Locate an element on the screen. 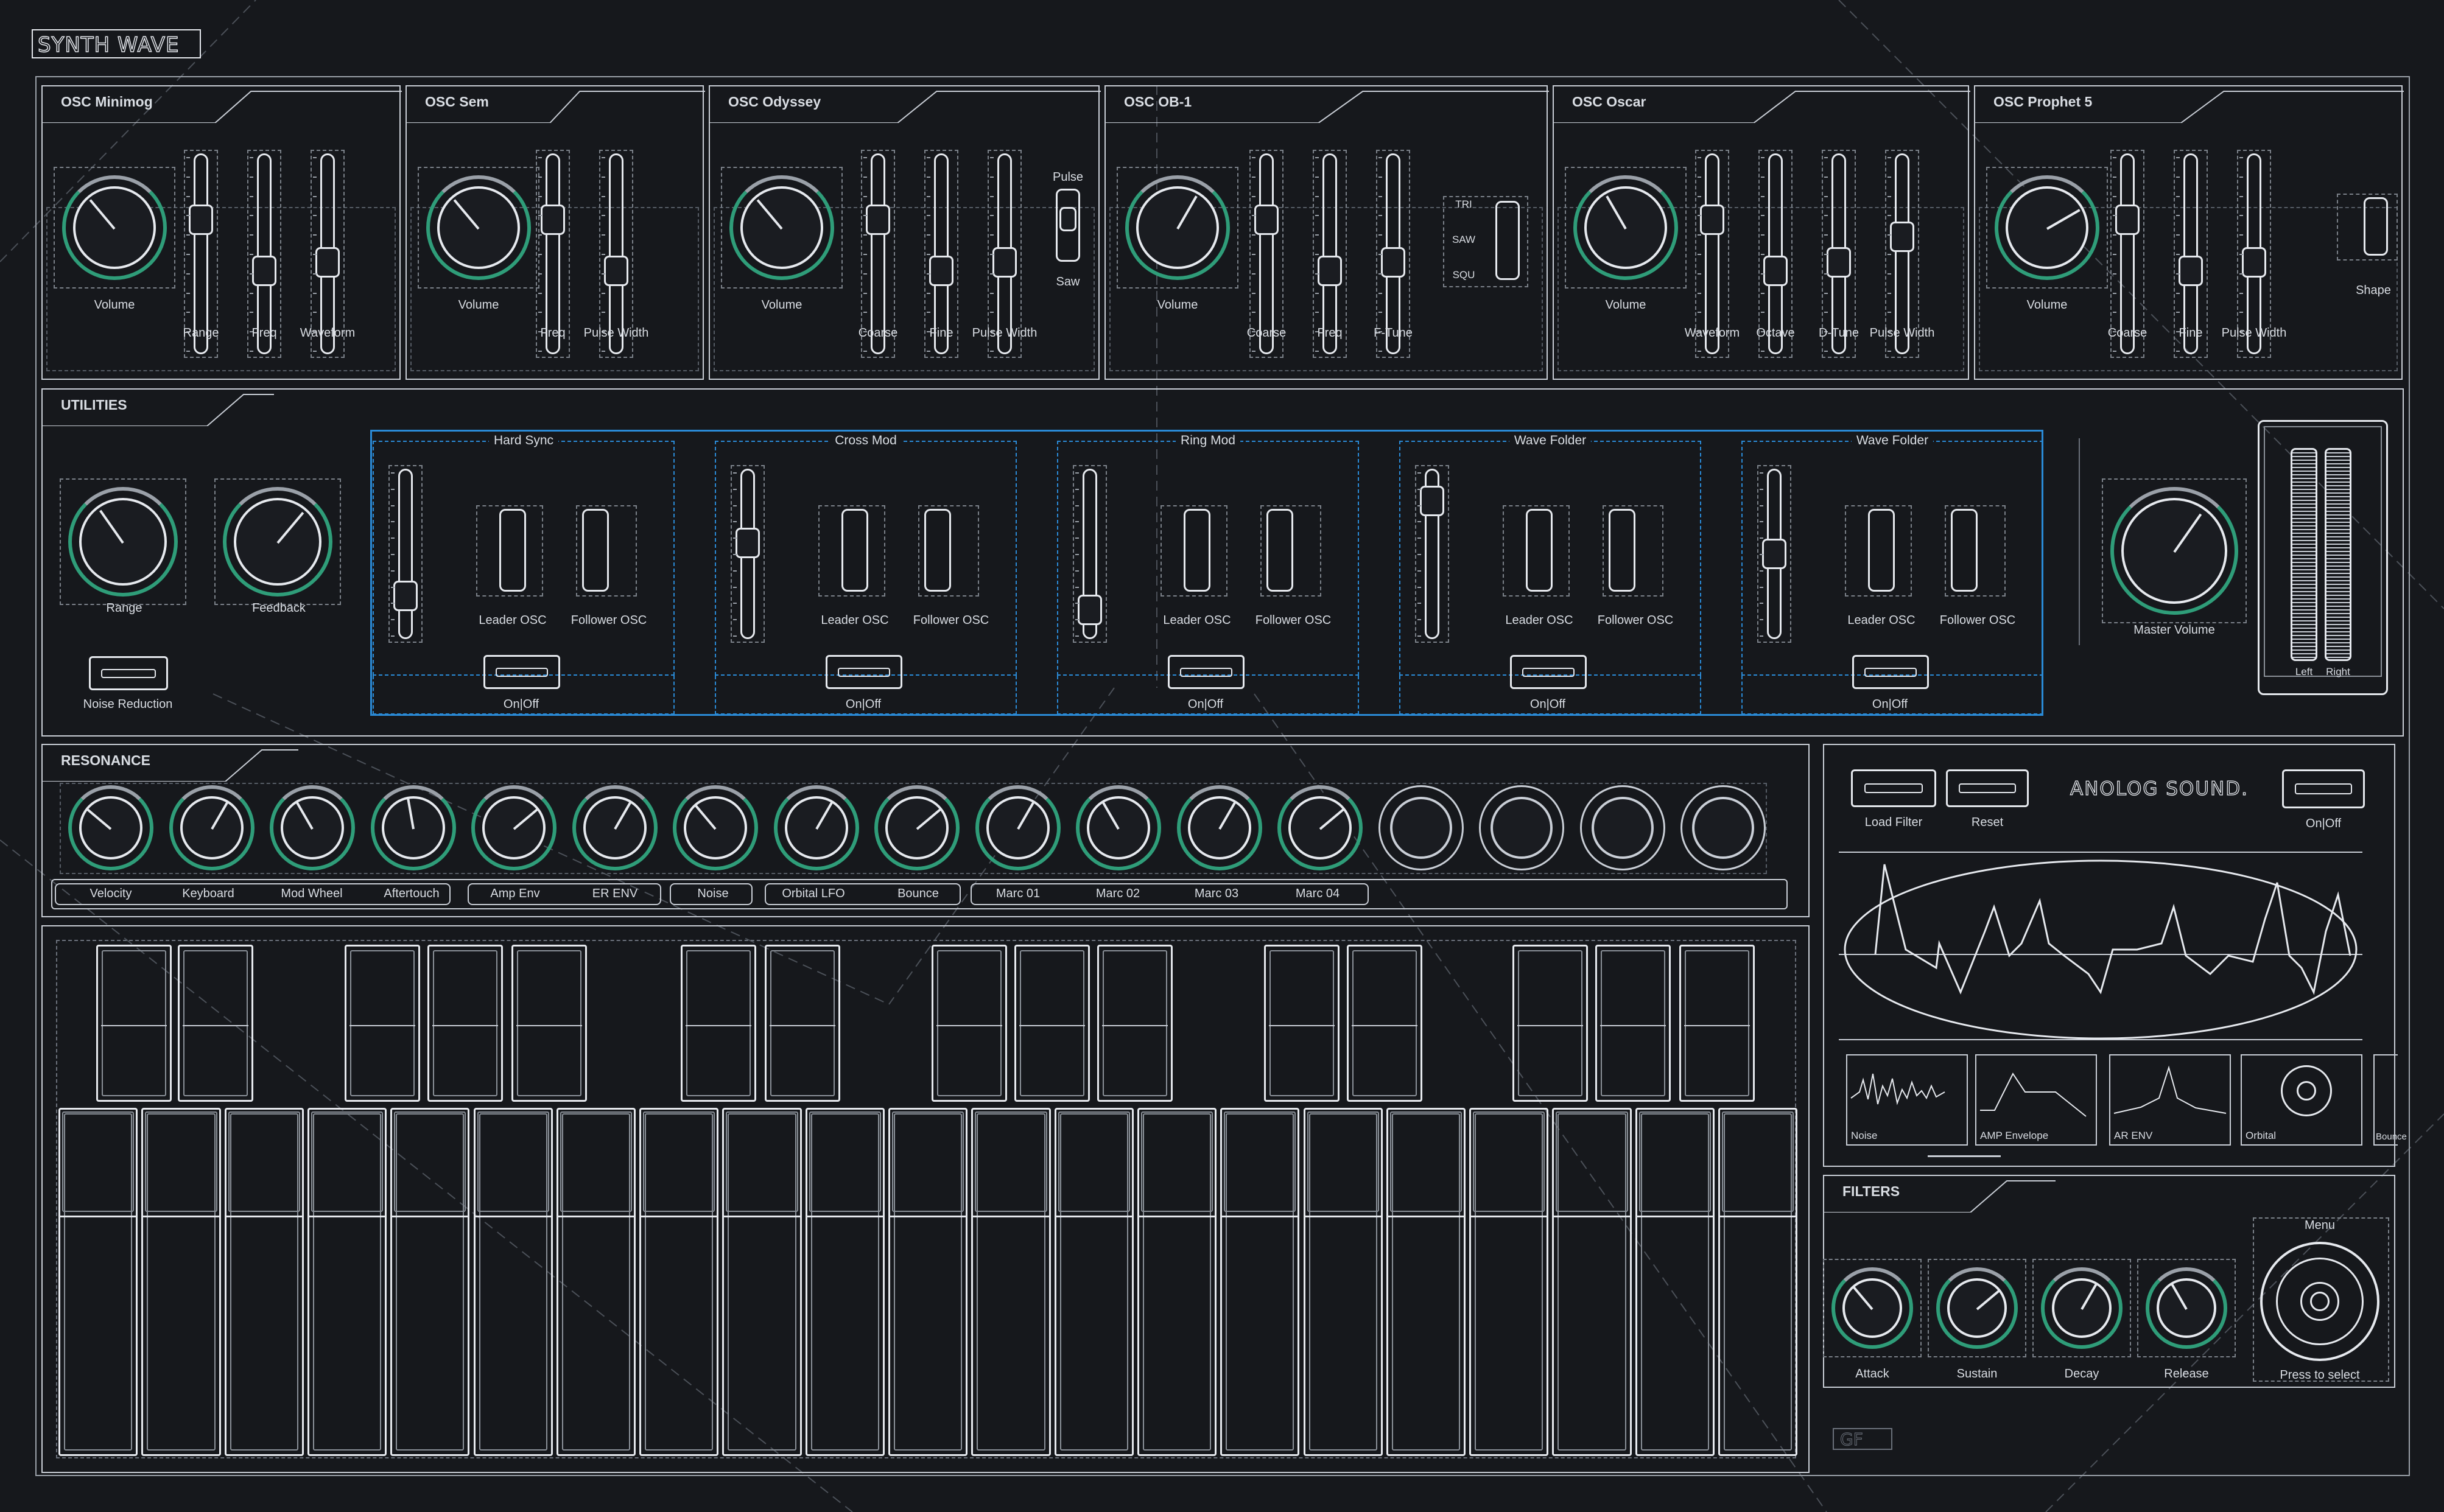 This screenshot has height=1512, width=2444. feedback-knob is located at coordinates (277, 542).